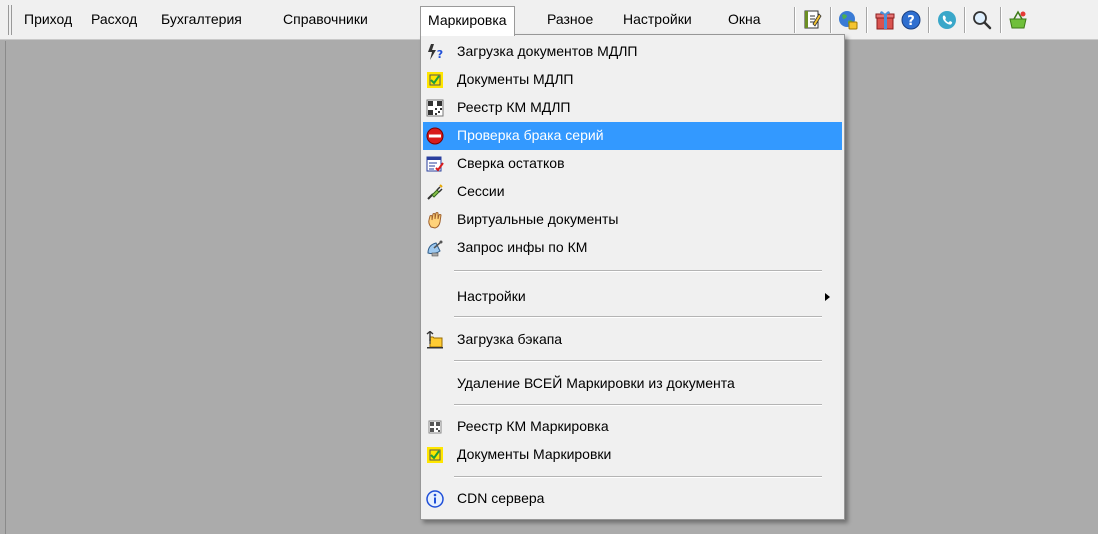  I want to click on menu-item-label: Запрос инфы по КМ, so click(522, 247).